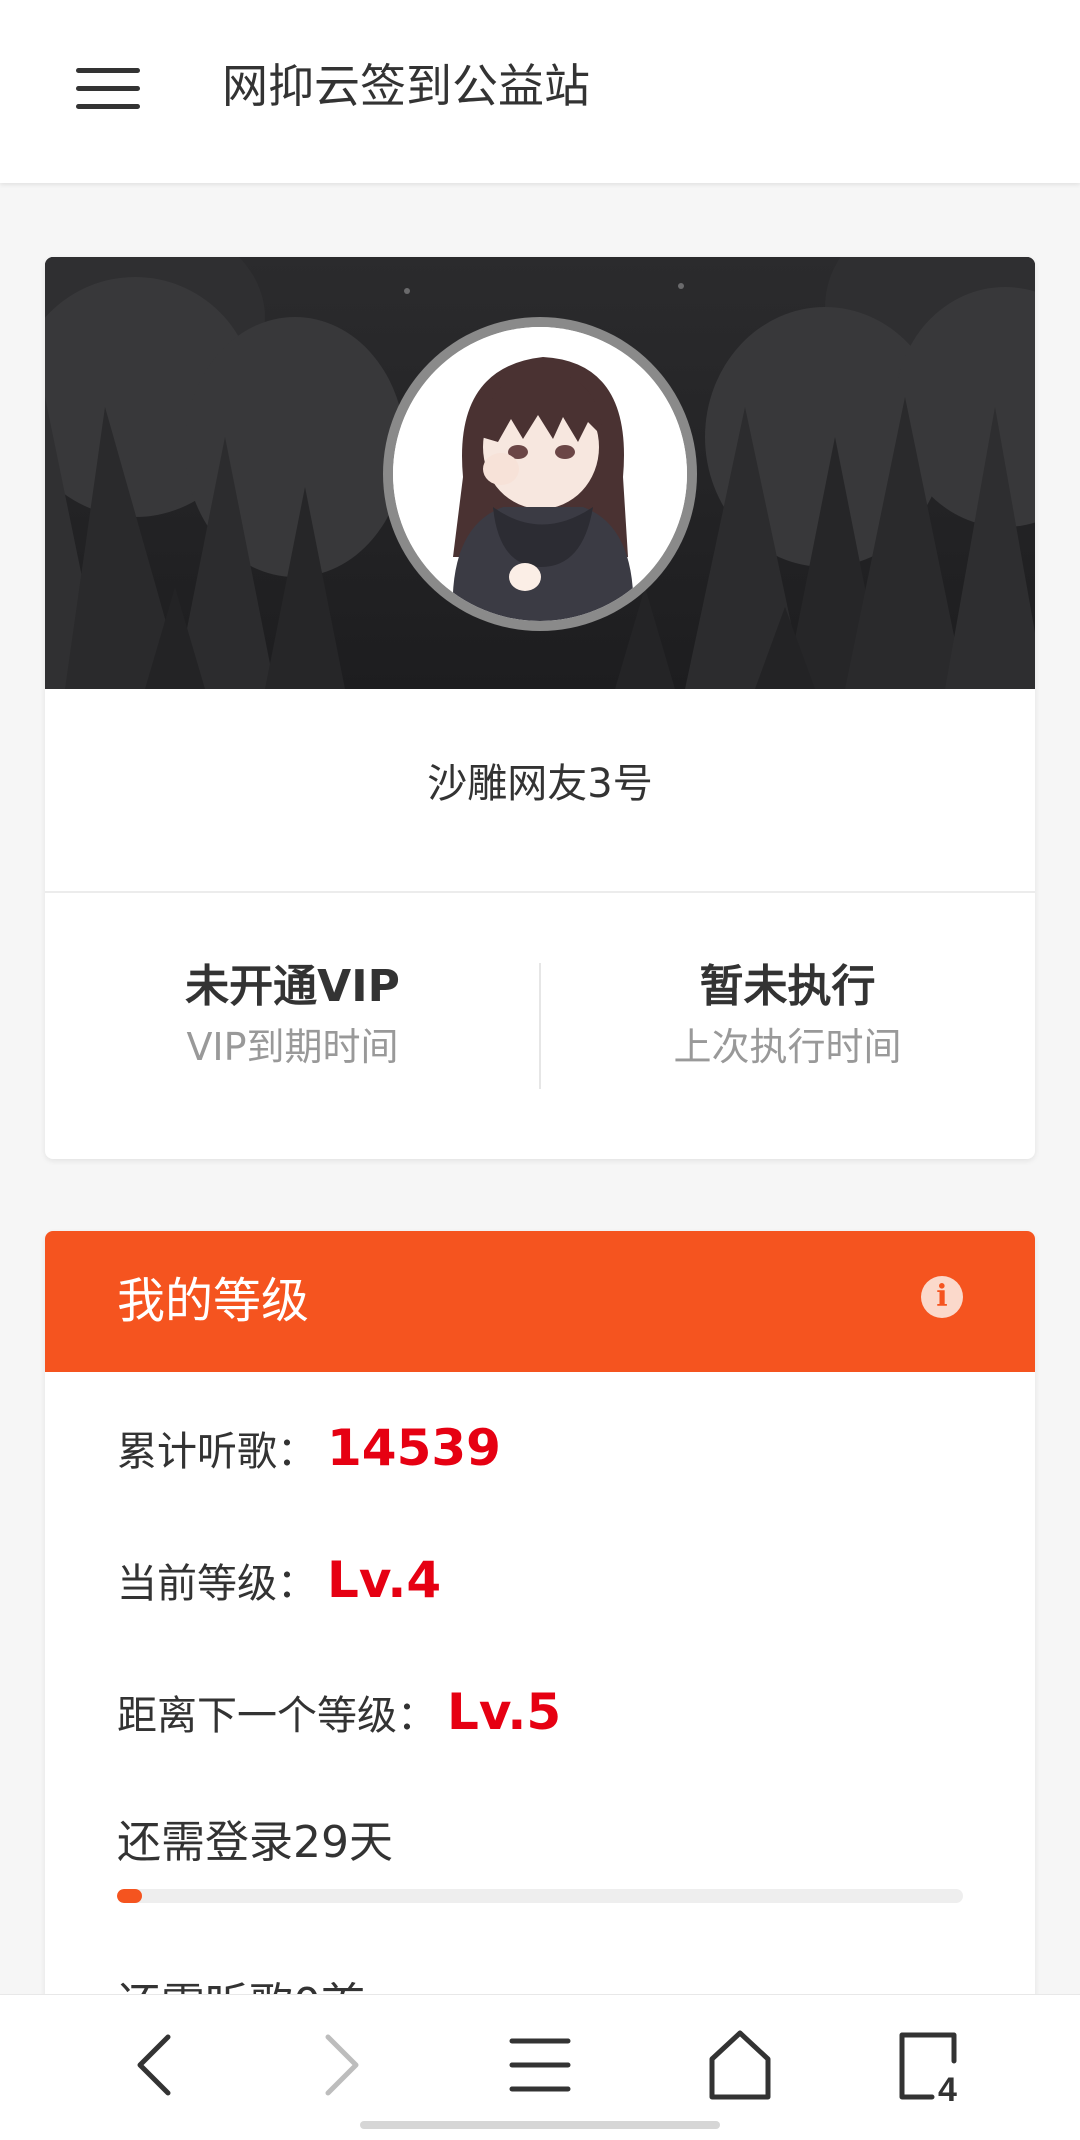  What do you see at coordinates (504, 1712) in the screenshot?
I see `next-level-value: Lv.5` at bounding box center [504, 1712].